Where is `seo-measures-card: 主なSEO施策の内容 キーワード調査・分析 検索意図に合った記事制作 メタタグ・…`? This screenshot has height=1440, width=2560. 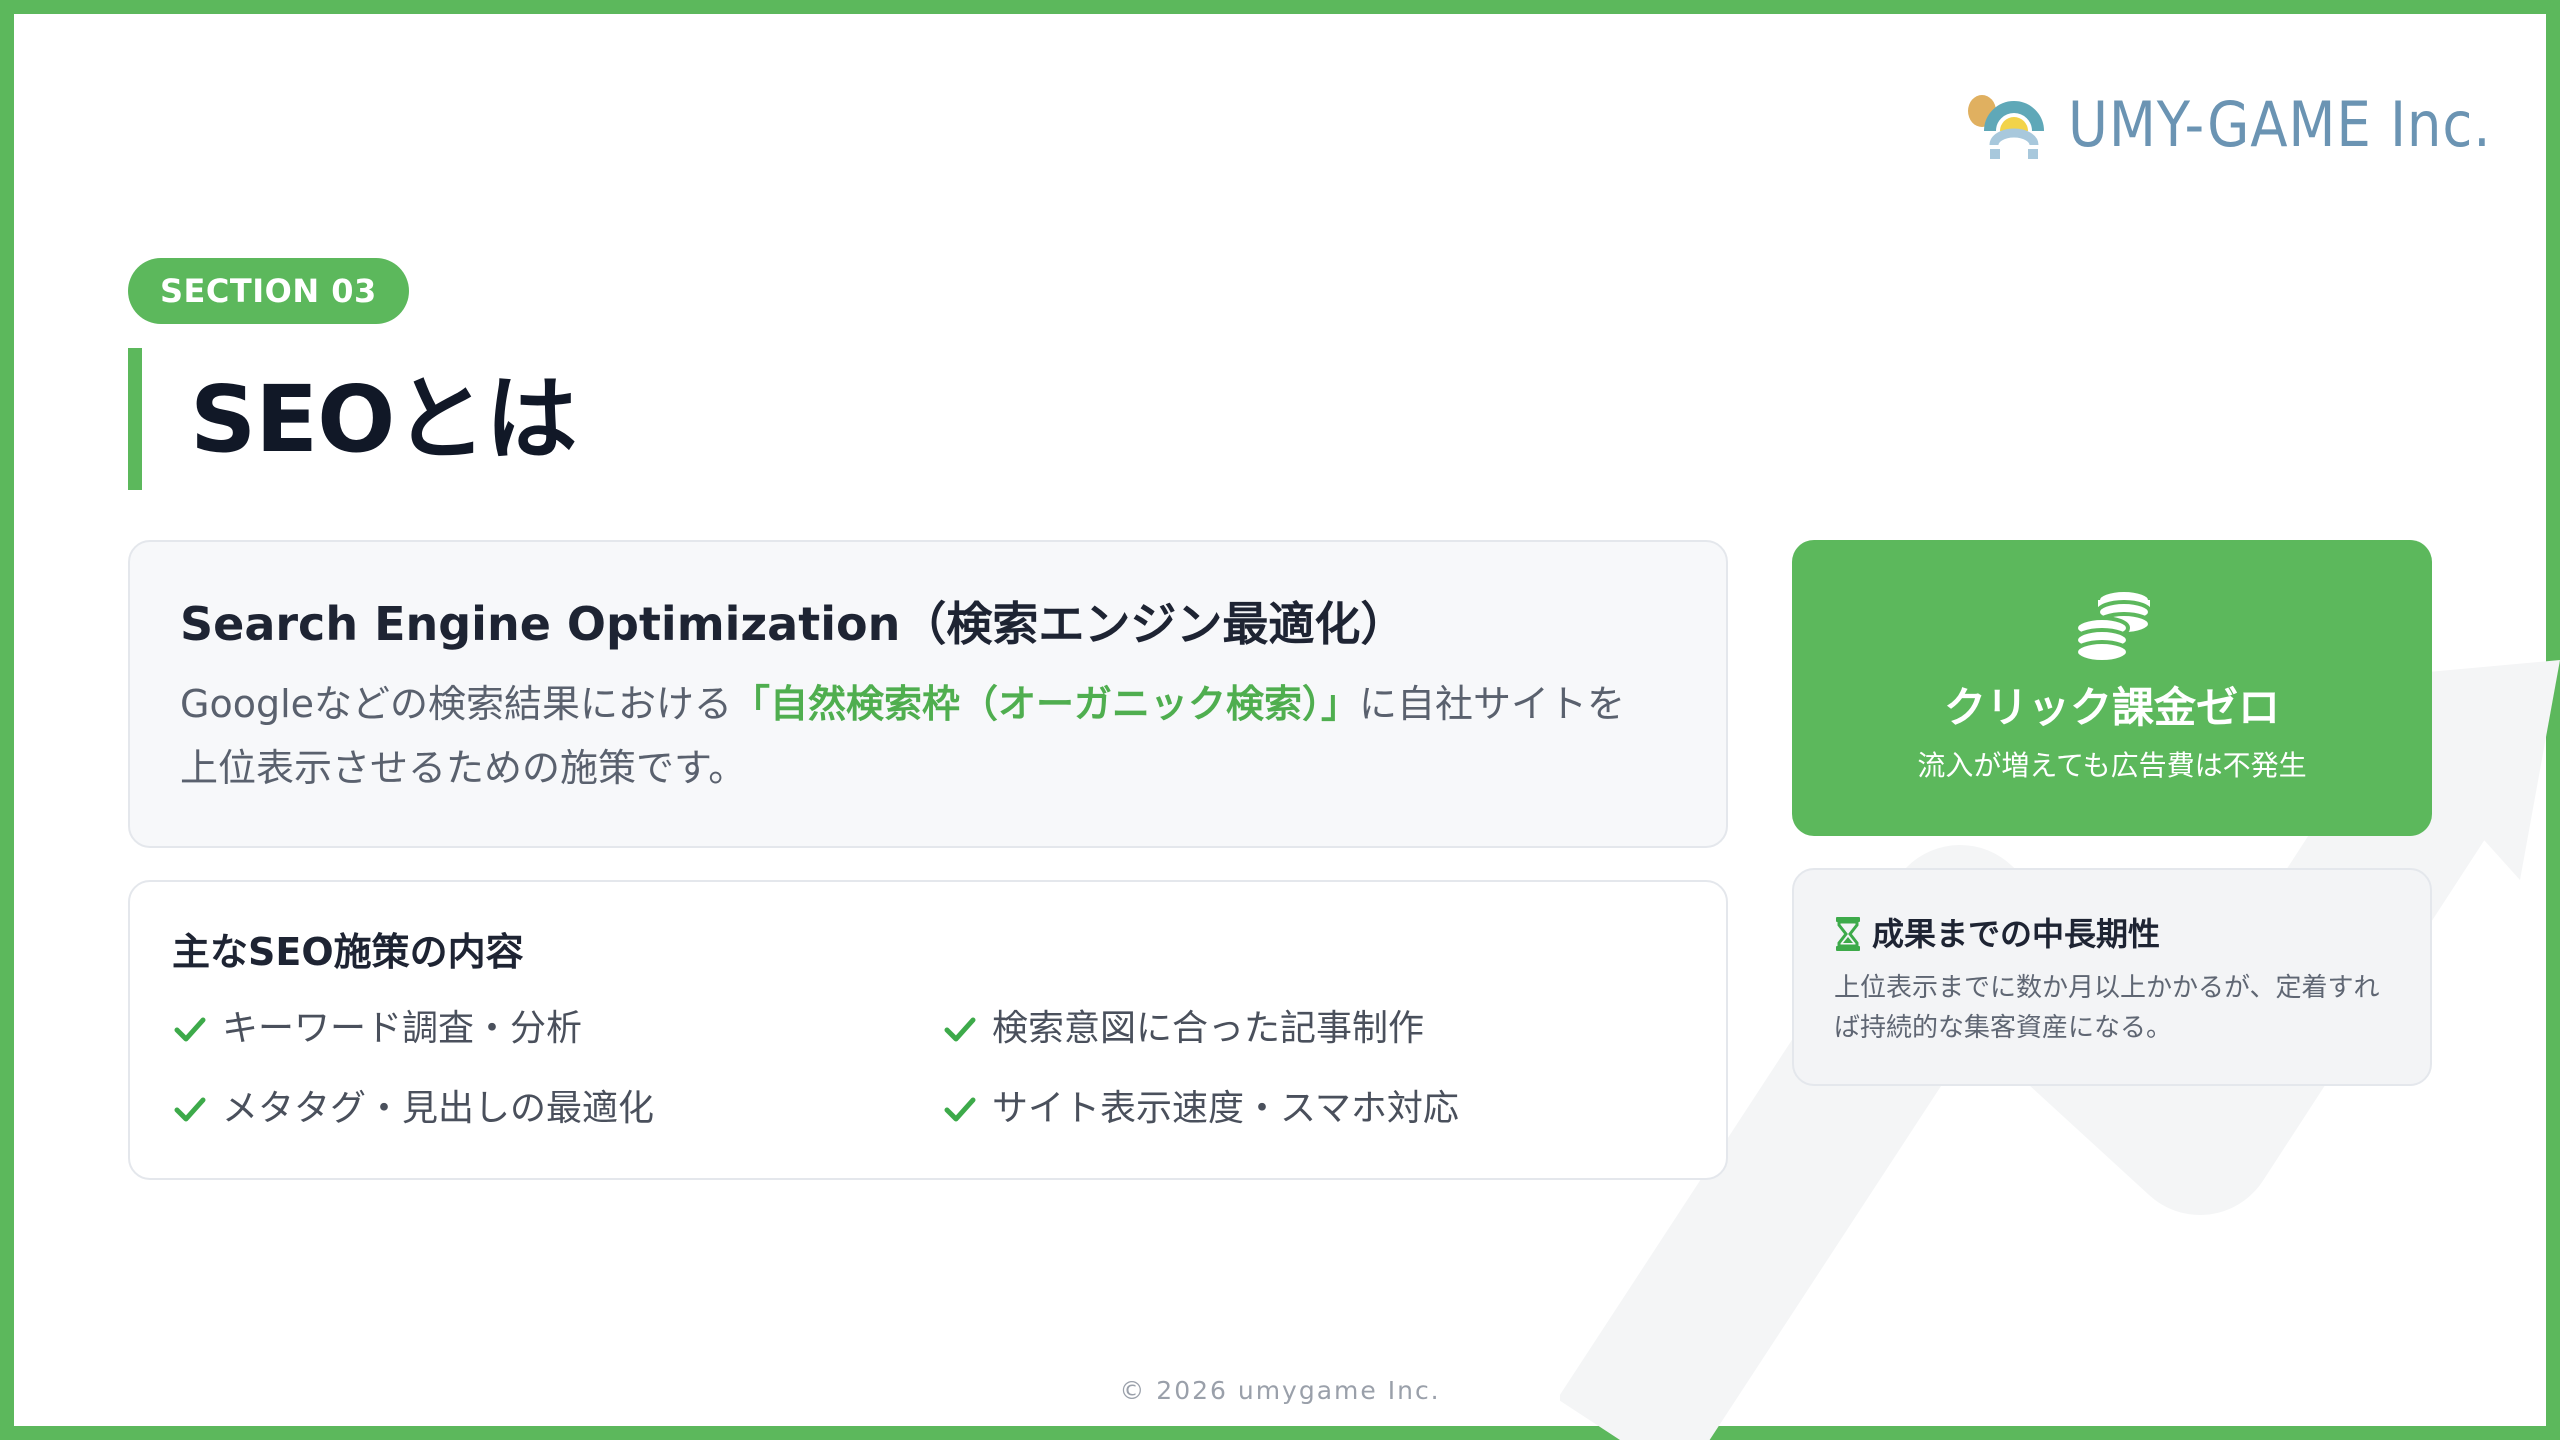 seo-measures-card: 主なSEO施策の内容 キーワード調査・分析 検索意図に合った記事制作 メタタグ・… is located at coordinates (928, 1030).